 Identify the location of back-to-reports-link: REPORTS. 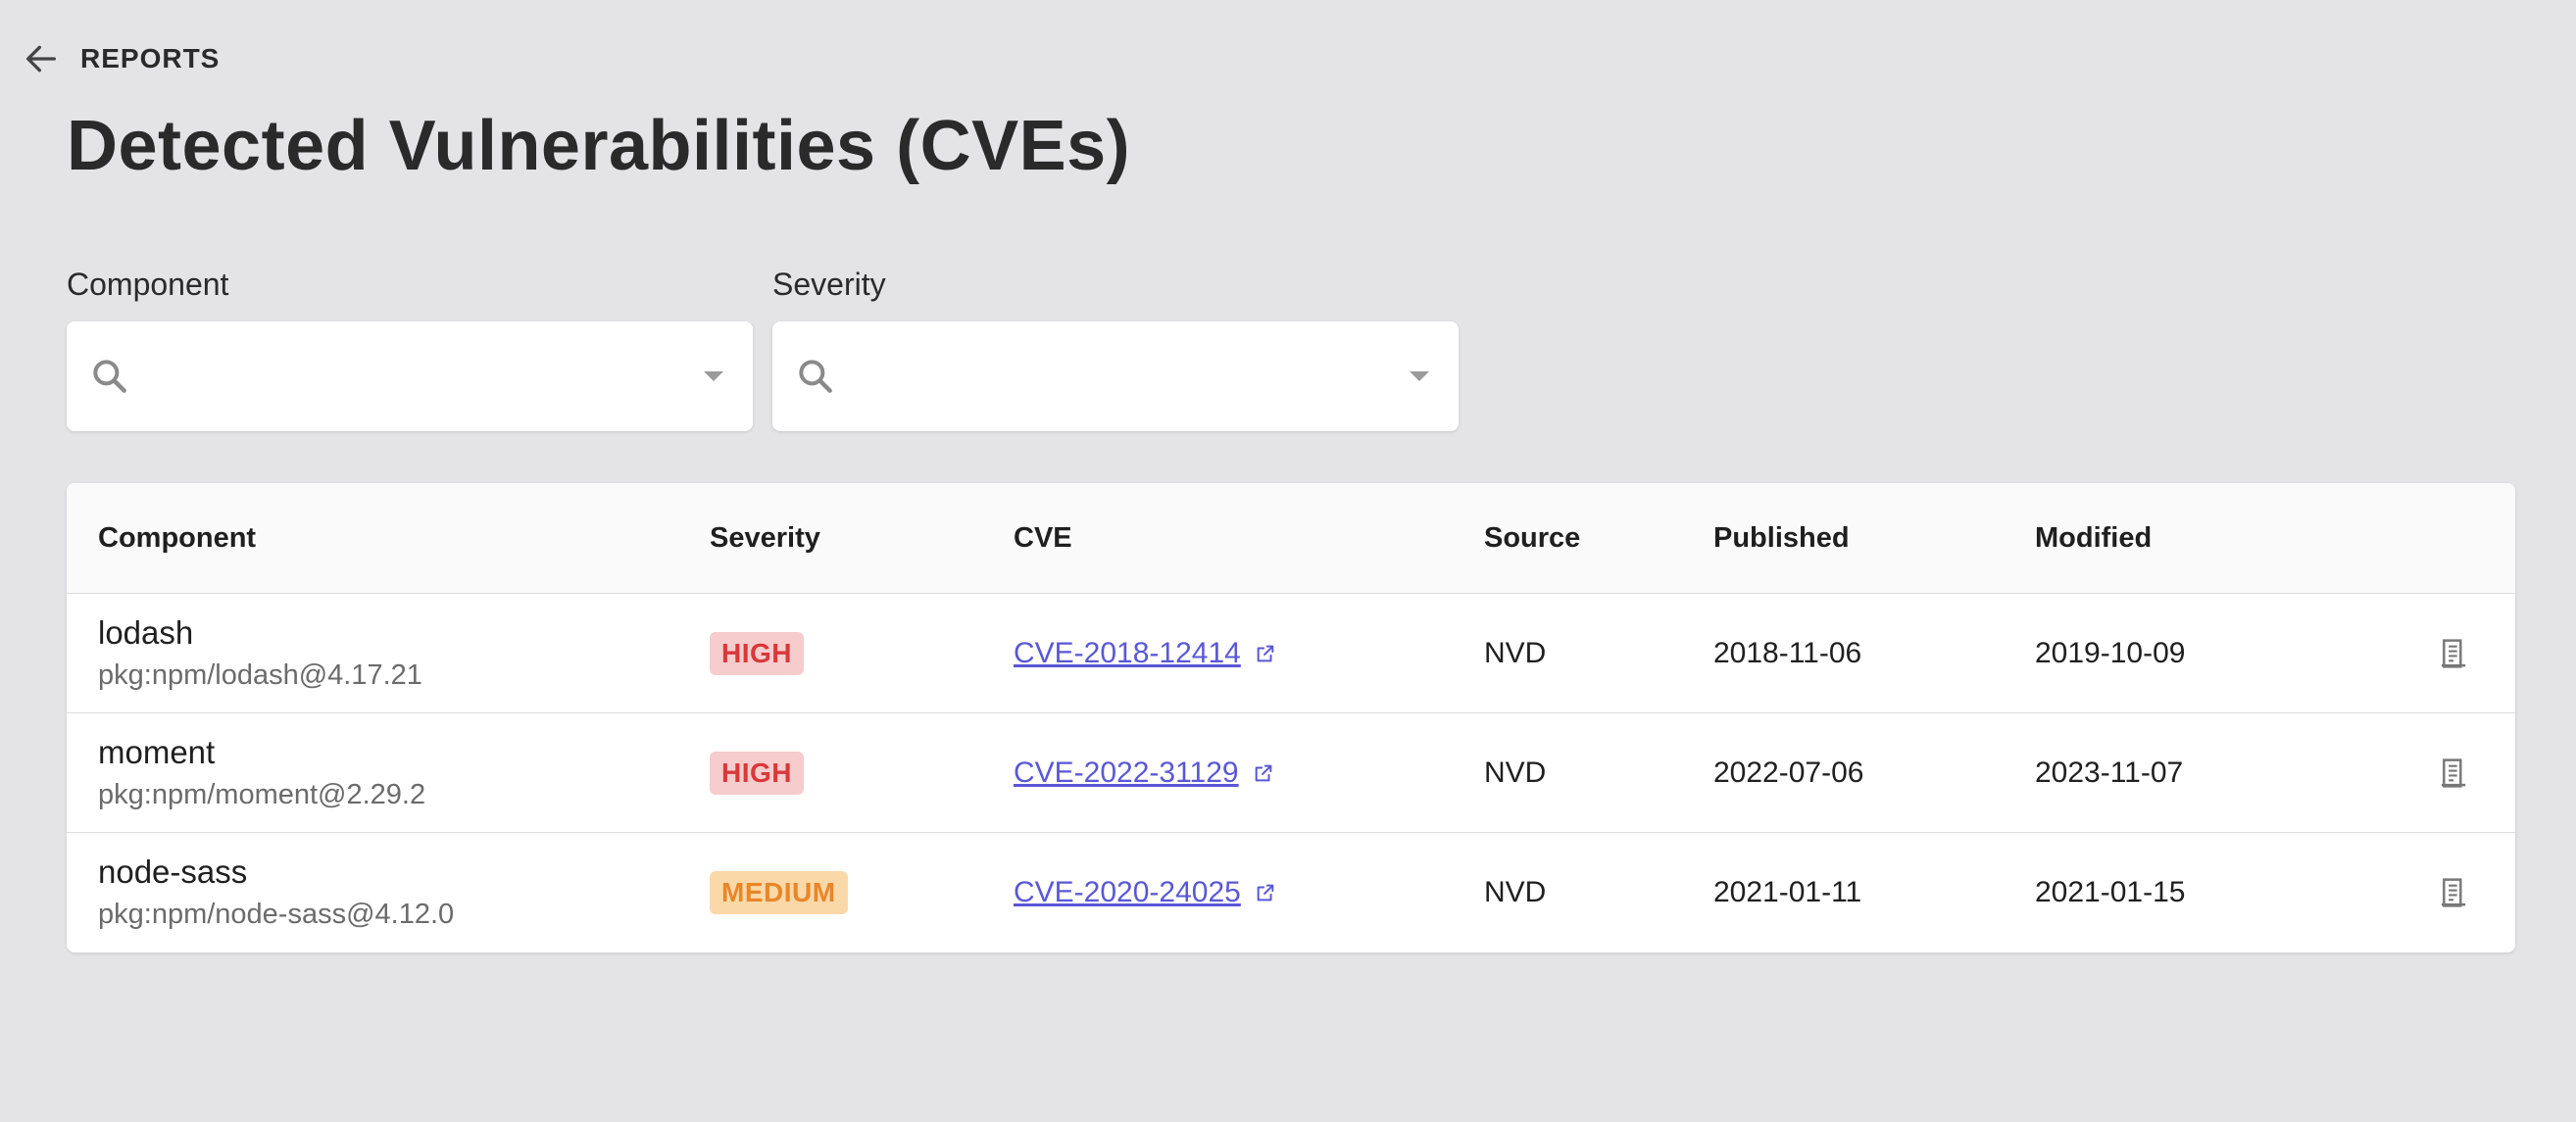
(121, 58).